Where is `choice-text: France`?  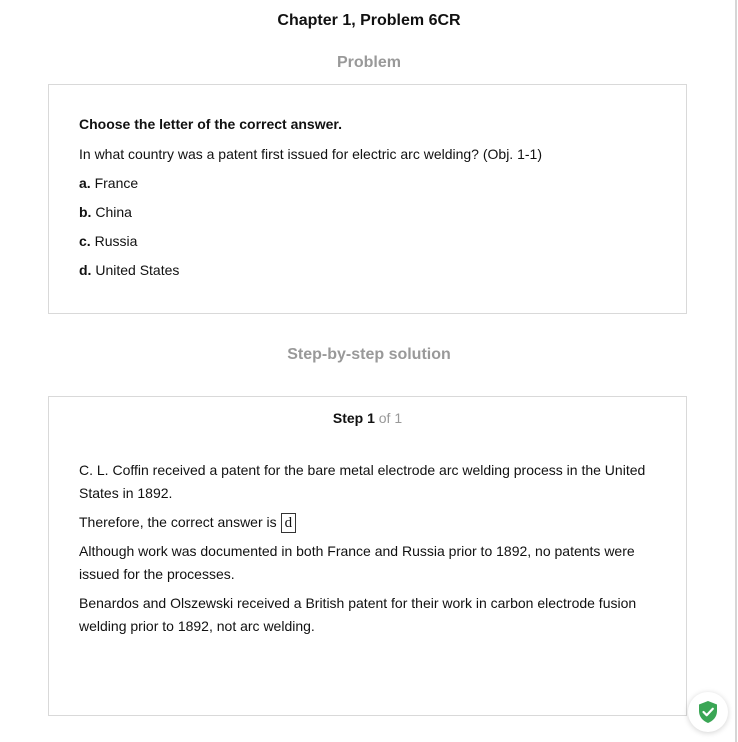 choice-text: France is located at coordinates (116, 183).